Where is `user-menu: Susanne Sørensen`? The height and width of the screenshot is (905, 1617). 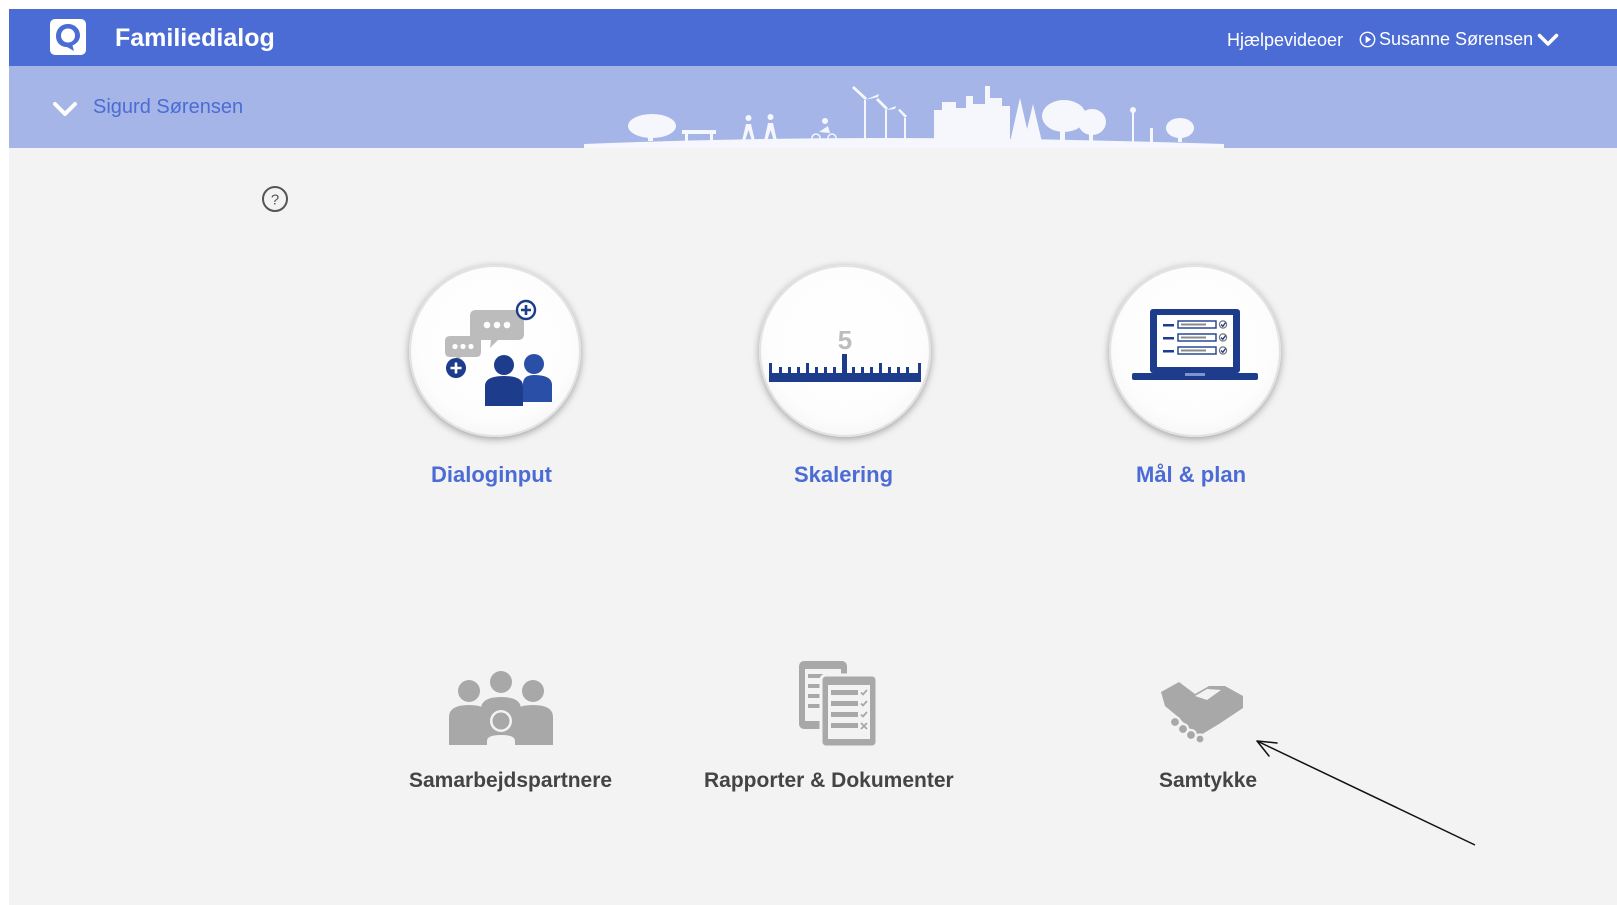 user-menu: Susanne Sørensen is located at coordinates (1459, 39).